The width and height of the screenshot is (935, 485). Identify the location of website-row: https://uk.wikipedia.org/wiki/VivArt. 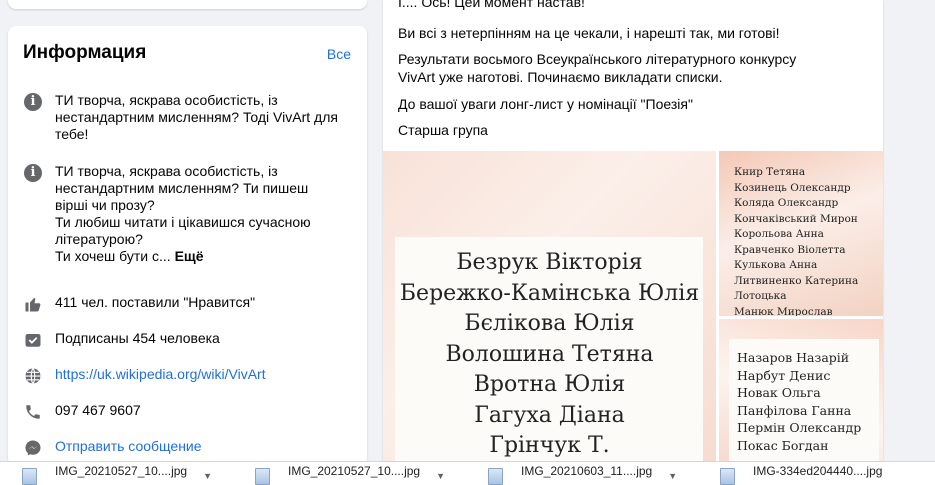
(188, 376).